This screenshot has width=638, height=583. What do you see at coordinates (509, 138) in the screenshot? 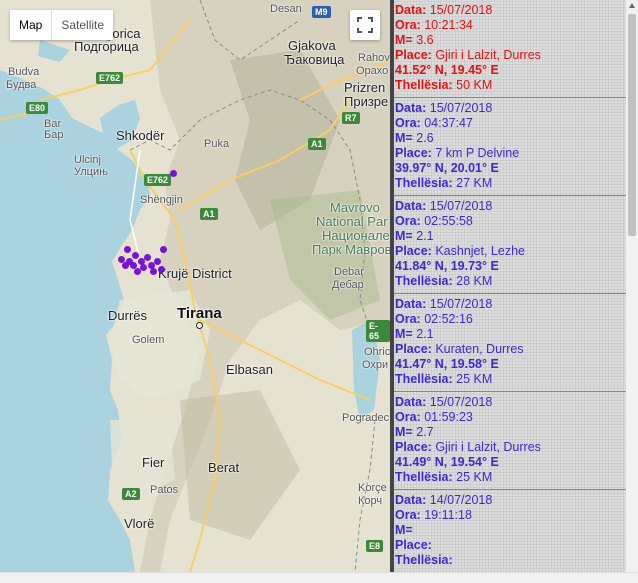
I see `entry-m-row: M= 2.6` at bounding box center [509, 138].